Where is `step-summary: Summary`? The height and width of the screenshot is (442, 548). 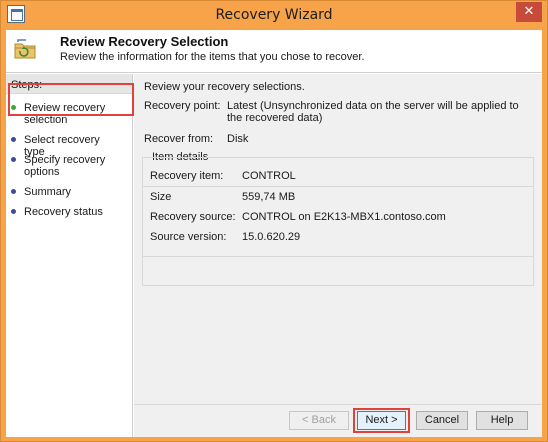
step-summary: Summary is located at coordinates (67, 192).